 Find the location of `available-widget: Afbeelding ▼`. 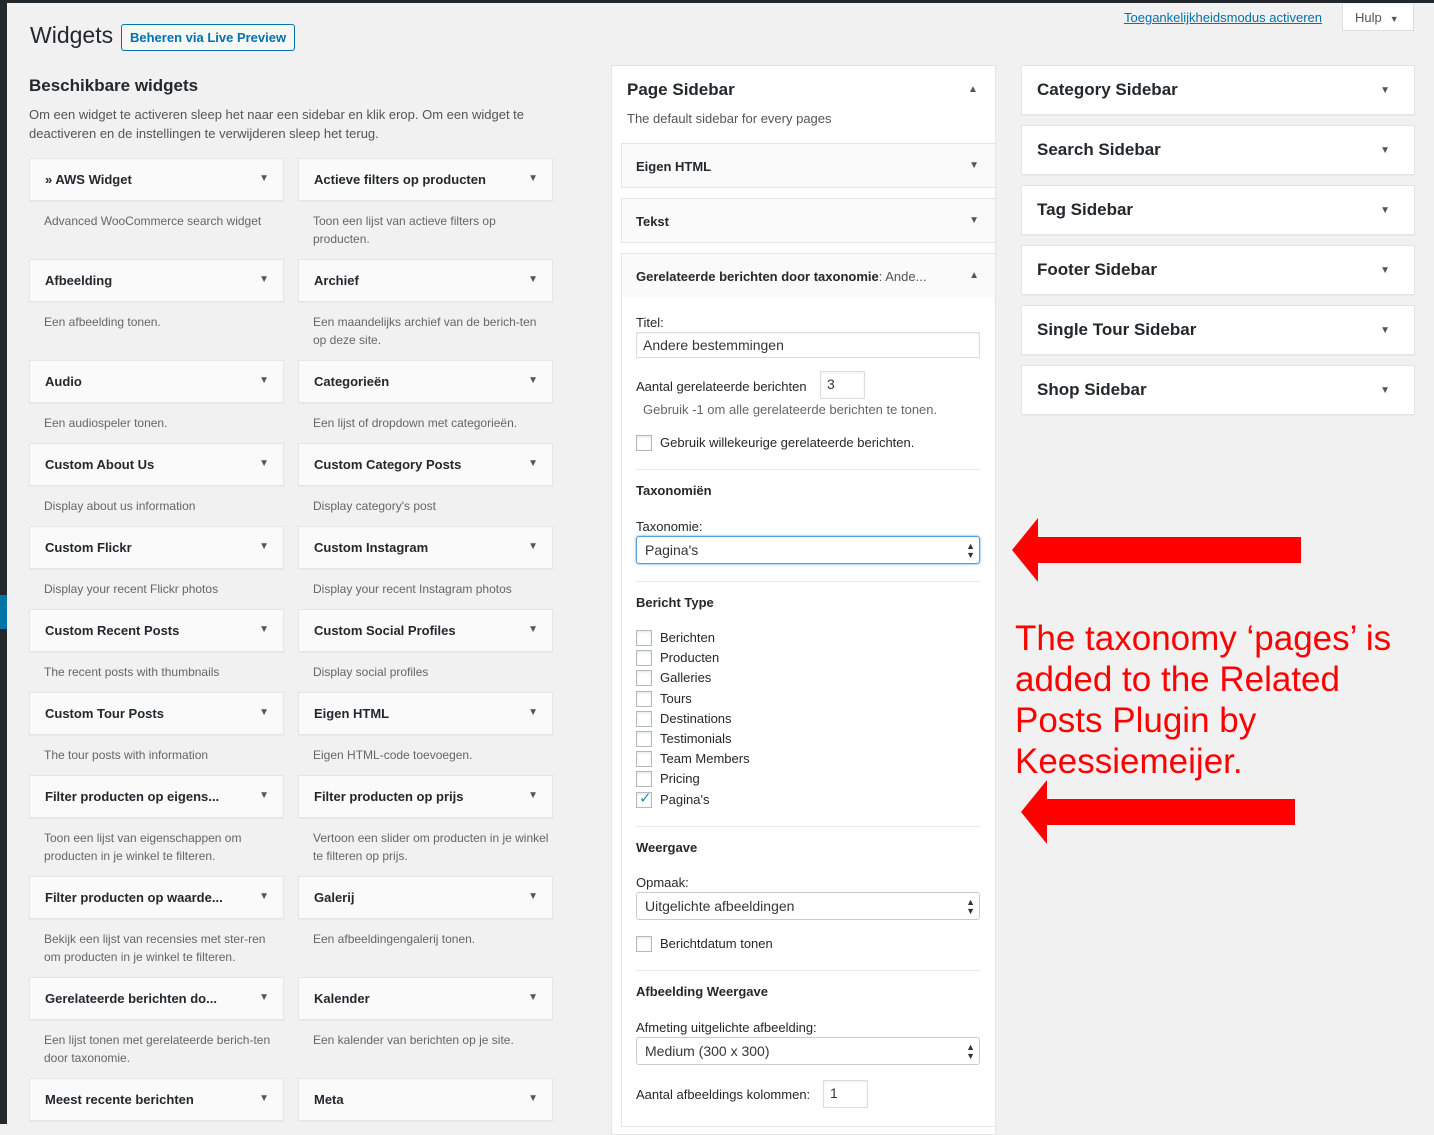

available-widget: Afbeelding ▼ is located at coordinates (156, 280).